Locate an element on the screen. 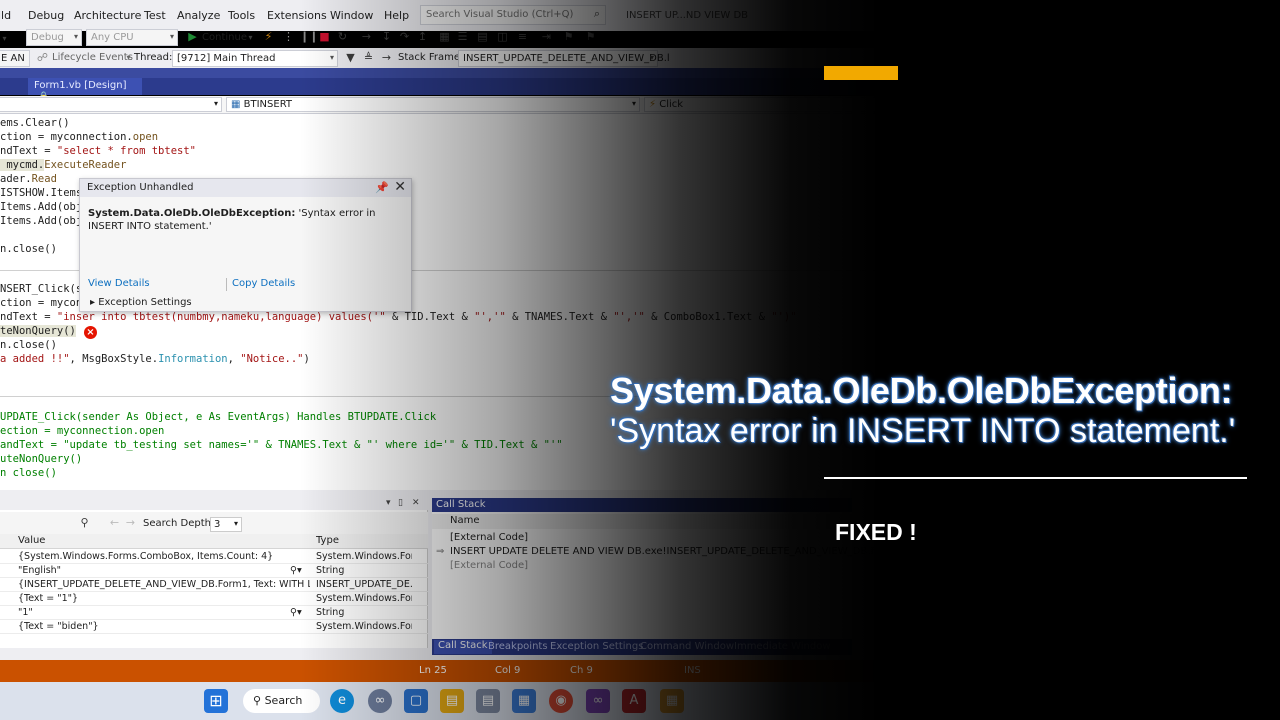 This screenshot has width=1280, height=720. pin-icon: ▯ is located at coordinates (400, 503).